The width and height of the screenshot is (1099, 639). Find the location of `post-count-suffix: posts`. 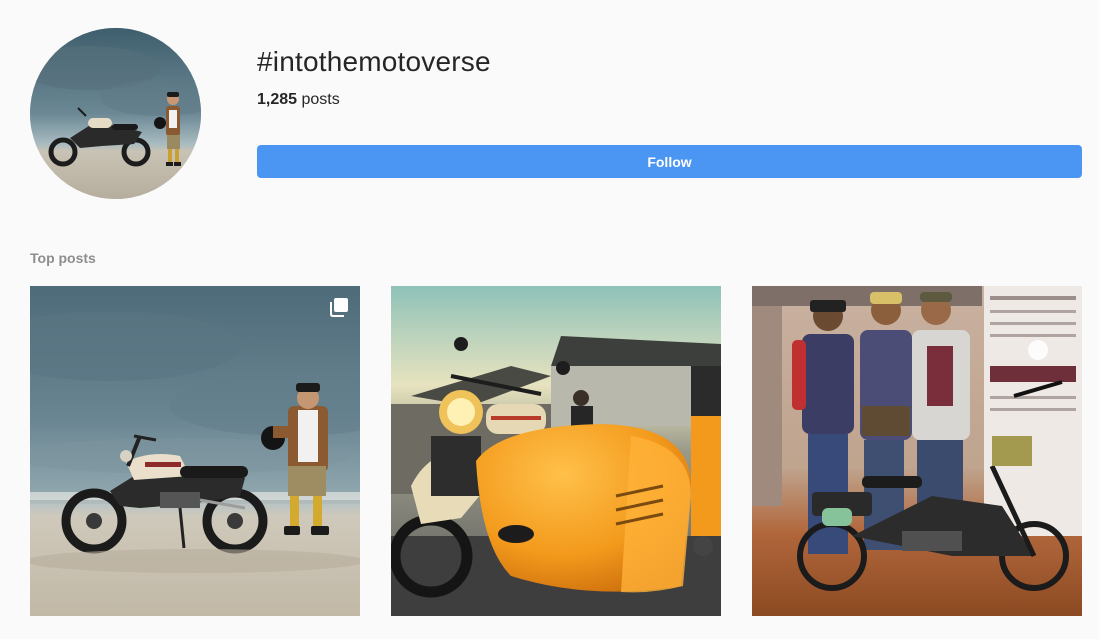

post-count-suffix: posts is located at coordinates (320, 99).